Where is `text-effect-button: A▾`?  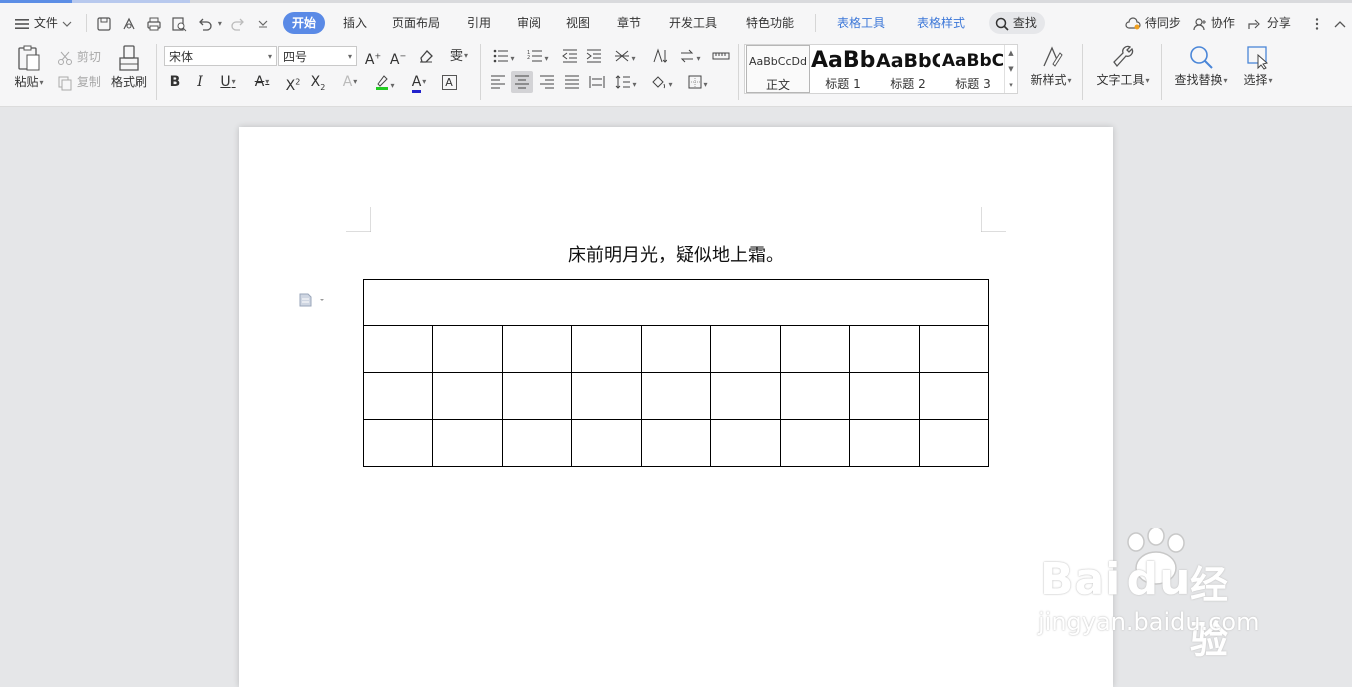
text-effect-button: A▾ is located at coordinates (350, 82).